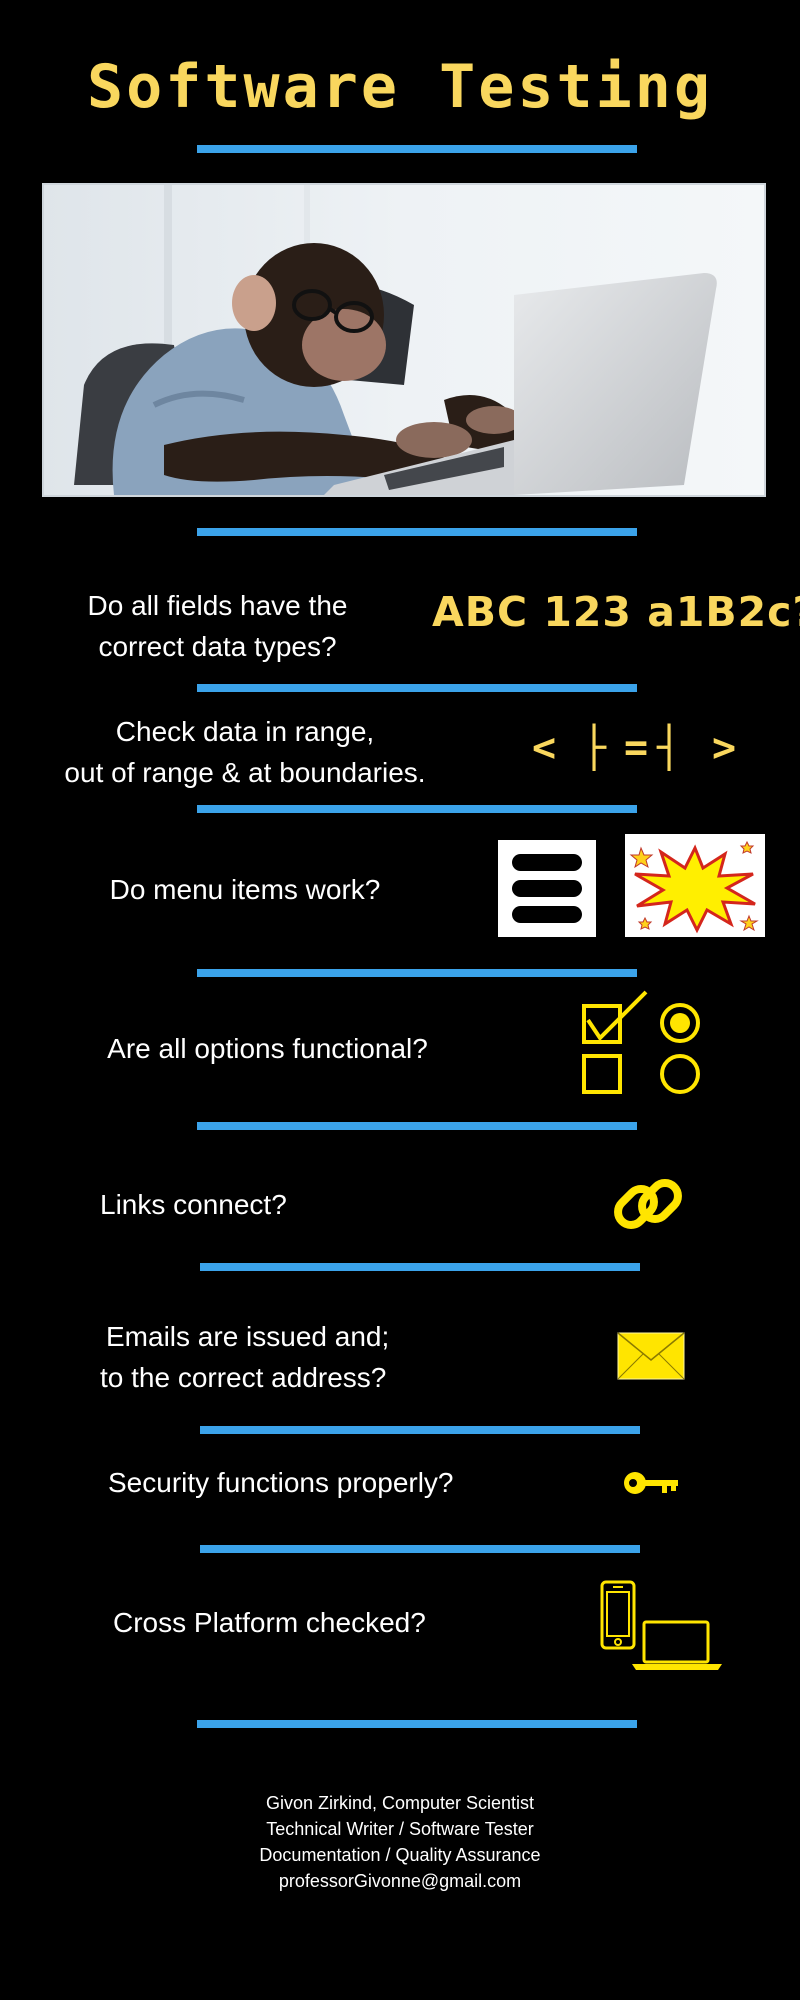 This screenshot has width=800, height=2000. What do you see at coordinates (669, 748) in the screenshot?
I see `right-boundary-symbol: ┤` at bounding box center [669, 748].